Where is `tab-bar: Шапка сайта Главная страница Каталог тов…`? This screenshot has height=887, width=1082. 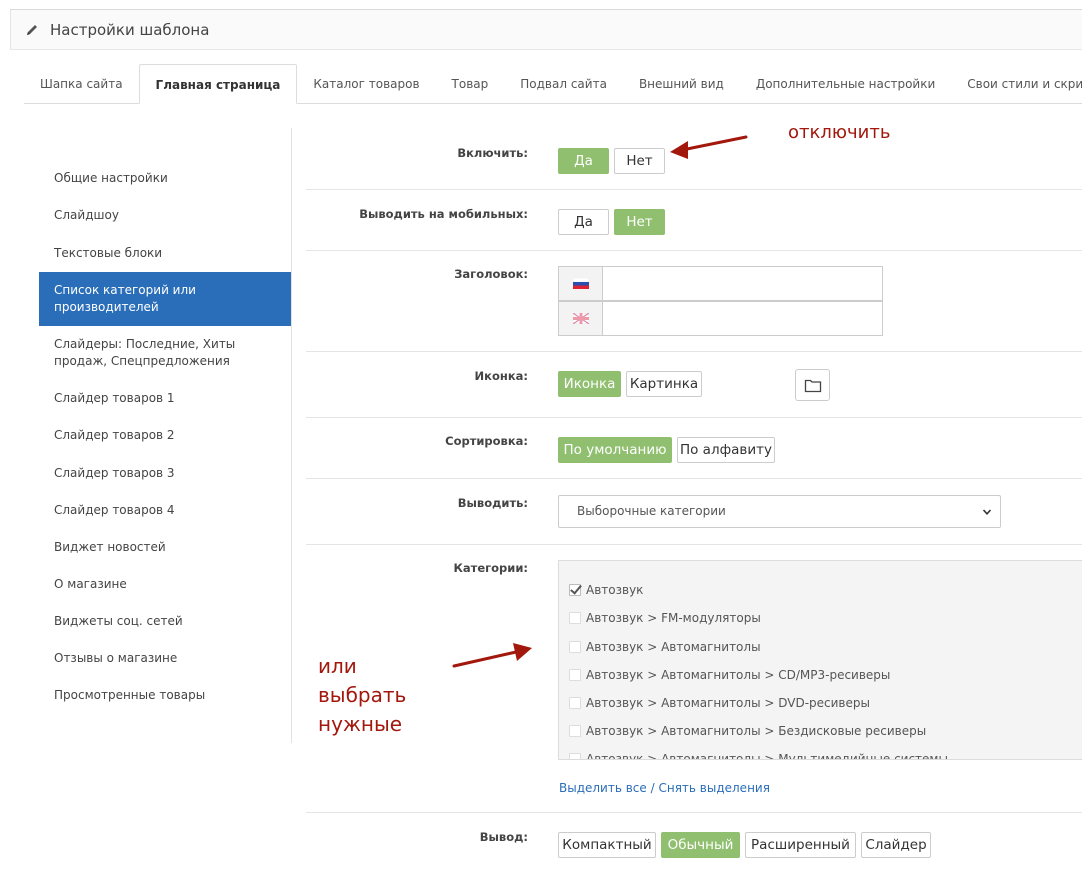
tab-bar: Шапка сайта Главная страница Каталог тов… is located at coordinates (553, 84).